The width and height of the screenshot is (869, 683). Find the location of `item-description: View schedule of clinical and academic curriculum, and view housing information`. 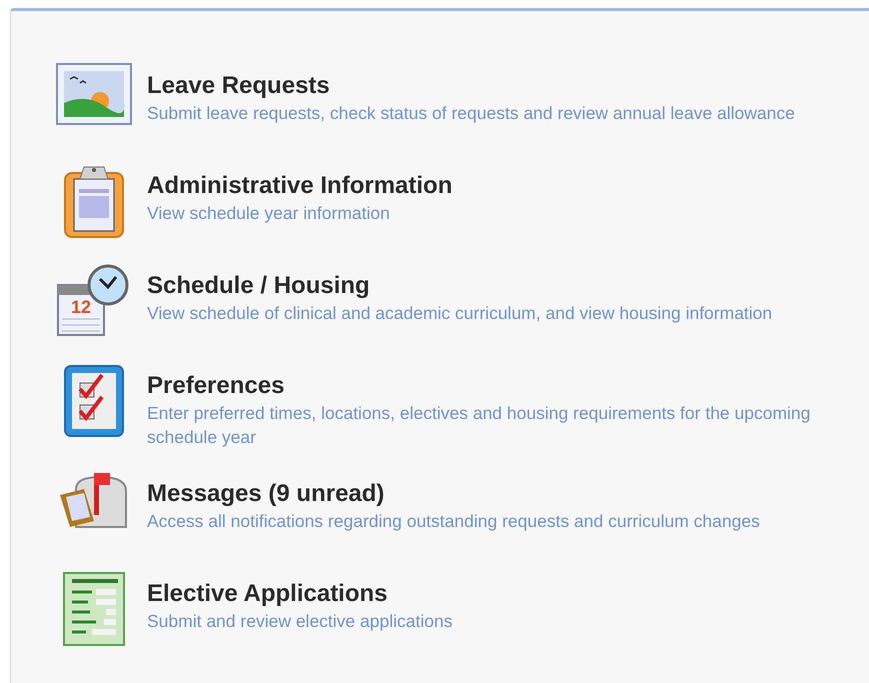

item-description: View schedule of clinical and academic curriculum, and view housing information is located at coordinates (460, 313).